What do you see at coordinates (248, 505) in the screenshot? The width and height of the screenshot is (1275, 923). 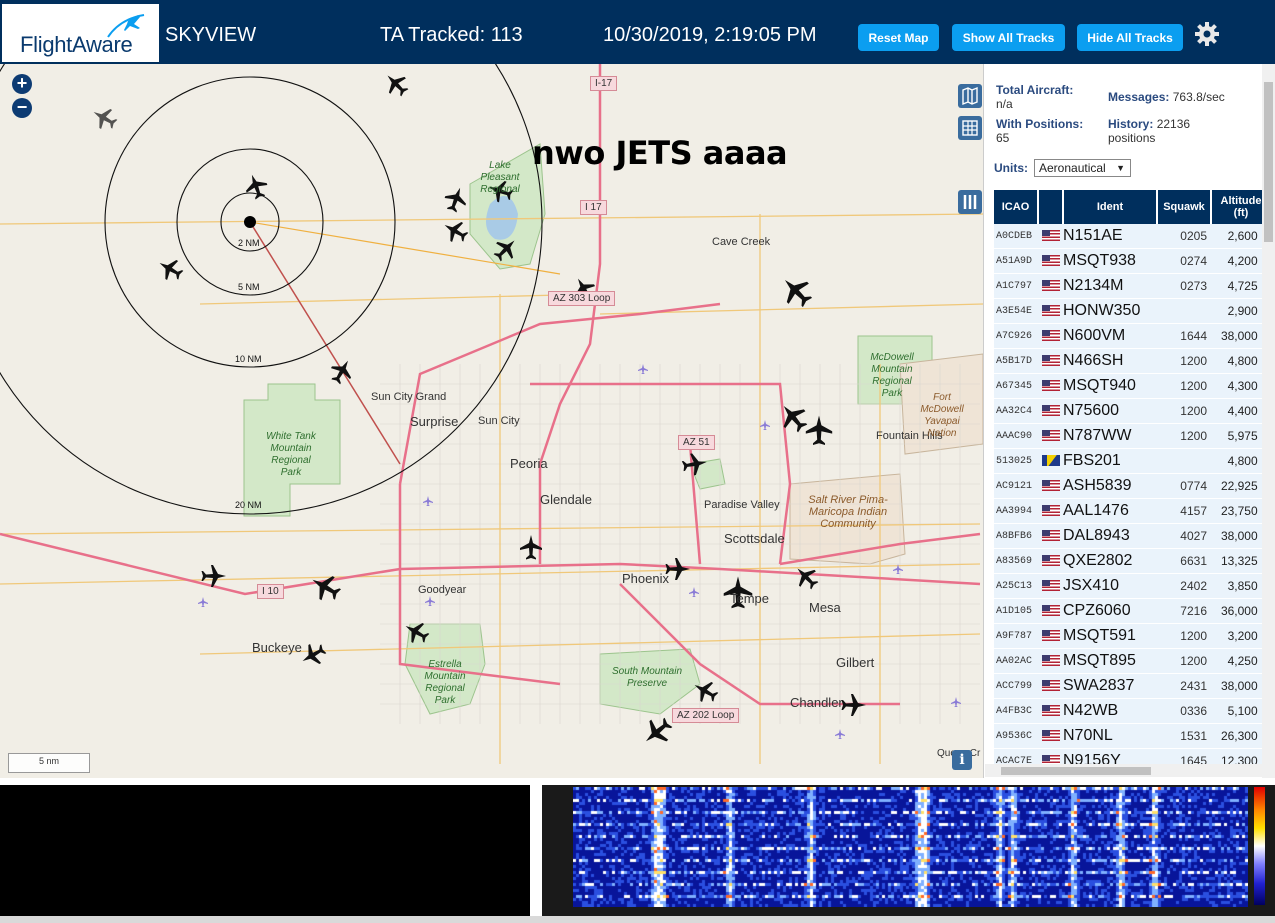 I see `ring-label-20nm: 20 NM` at bounding box center [248, 505].